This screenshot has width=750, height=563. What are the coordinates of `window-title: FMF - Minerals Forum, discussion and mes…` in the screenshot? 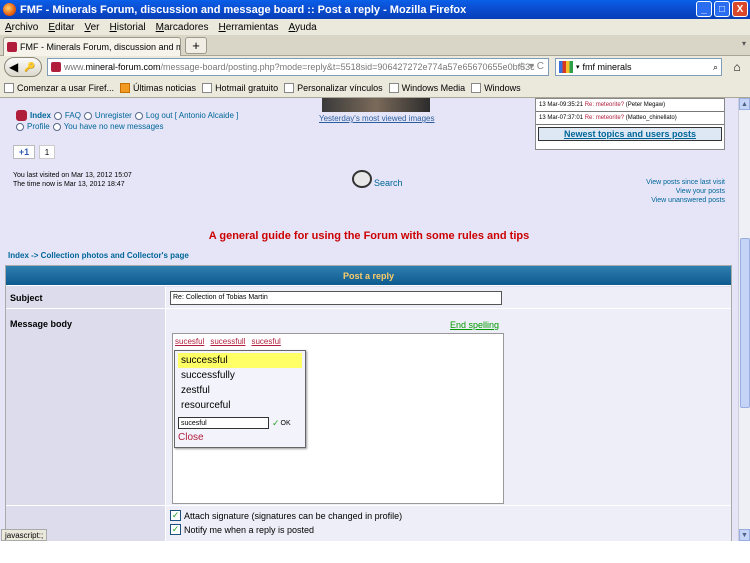 It's located at (243, 9).